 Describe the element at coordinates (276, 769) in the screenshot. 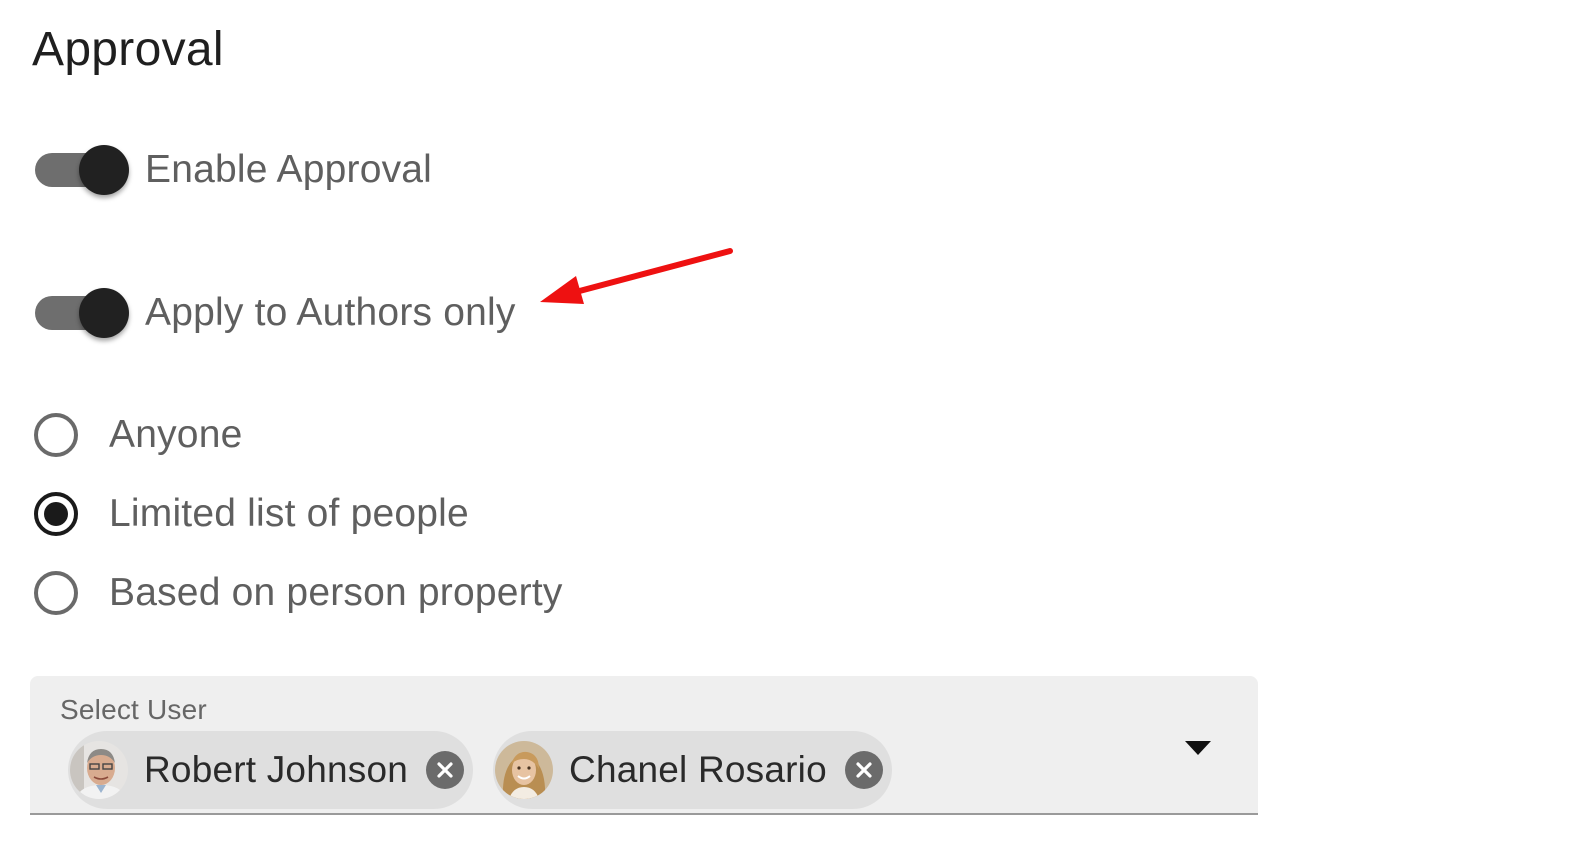

I see `chip-name: Robert Johnson` at that location.